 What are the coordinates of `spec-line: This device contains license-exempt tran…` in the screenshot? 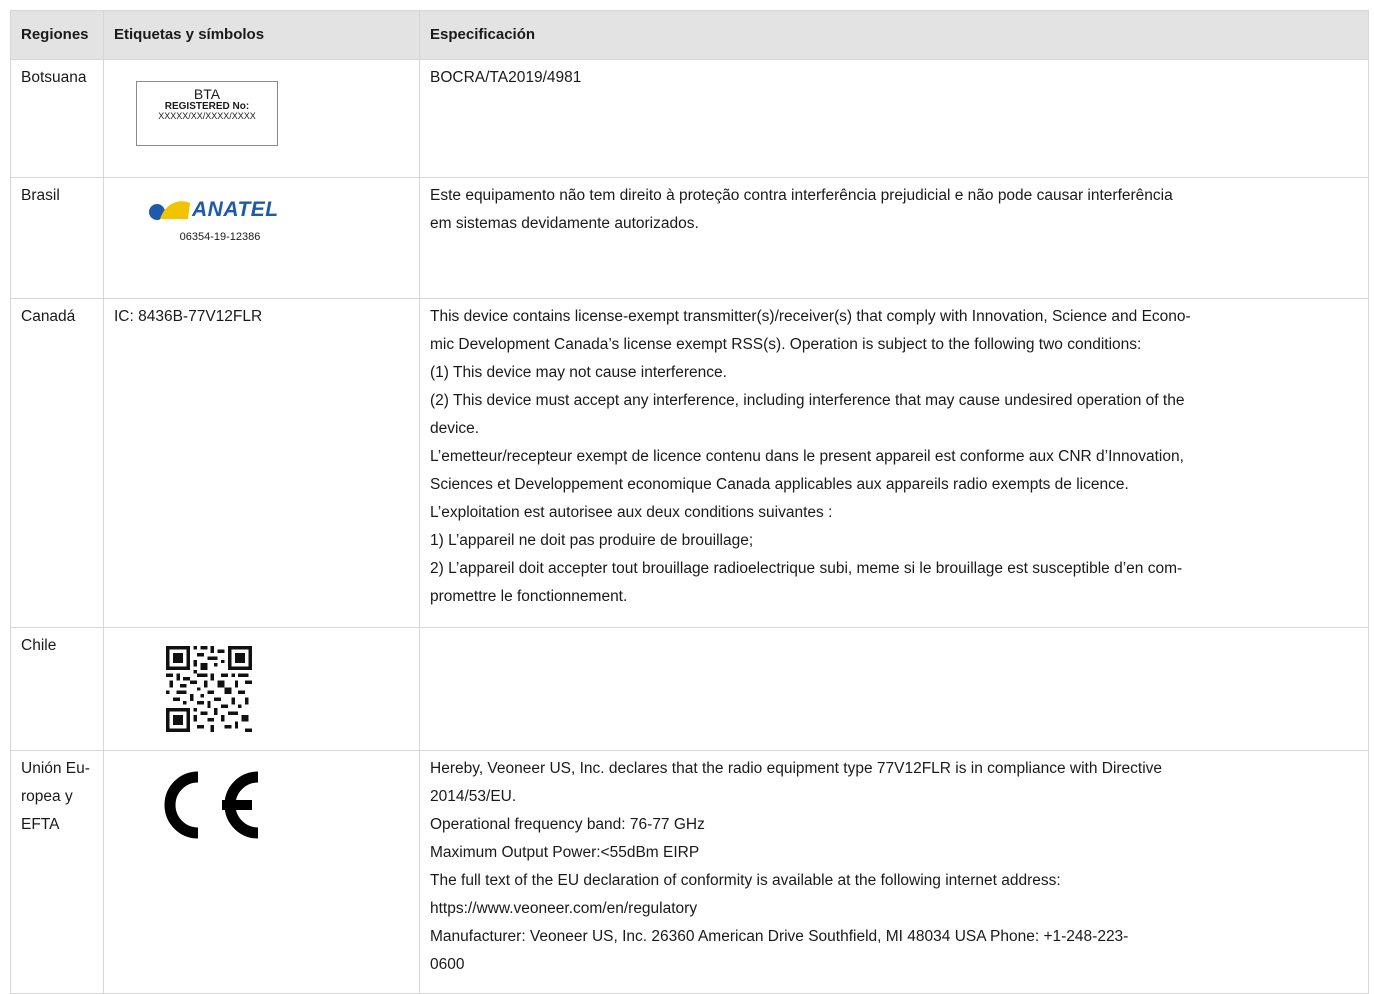 It's located at (810, 316).